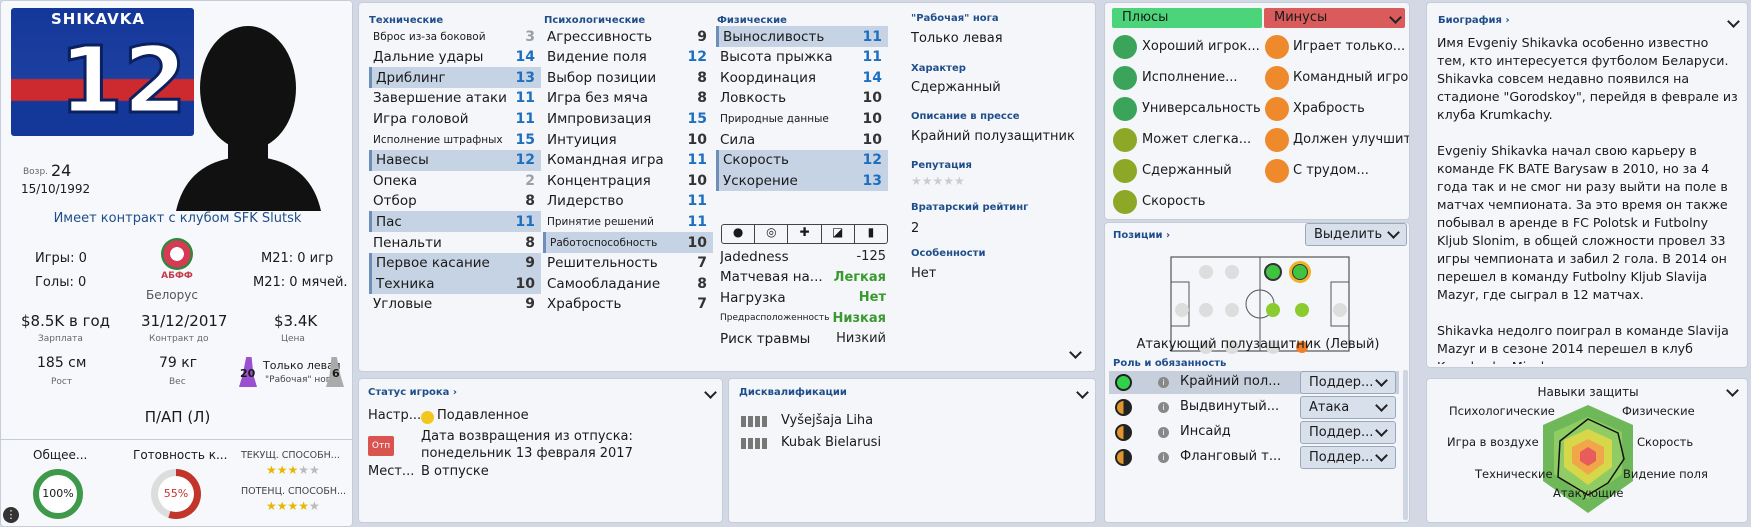 The image size is (1751, 527). Describe the element at coordinates (455, 242) in the screenshot. I see `attribute-row: Пенальти 8` at that location.